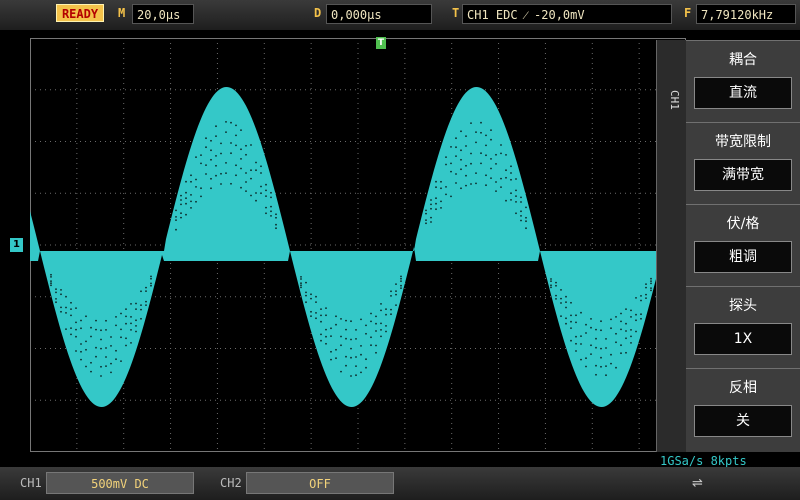  What do you see at coordinates (743, 175) in the screenshot?
I see `menu-item-value: 满带宽` at bounding box center [743, 175].